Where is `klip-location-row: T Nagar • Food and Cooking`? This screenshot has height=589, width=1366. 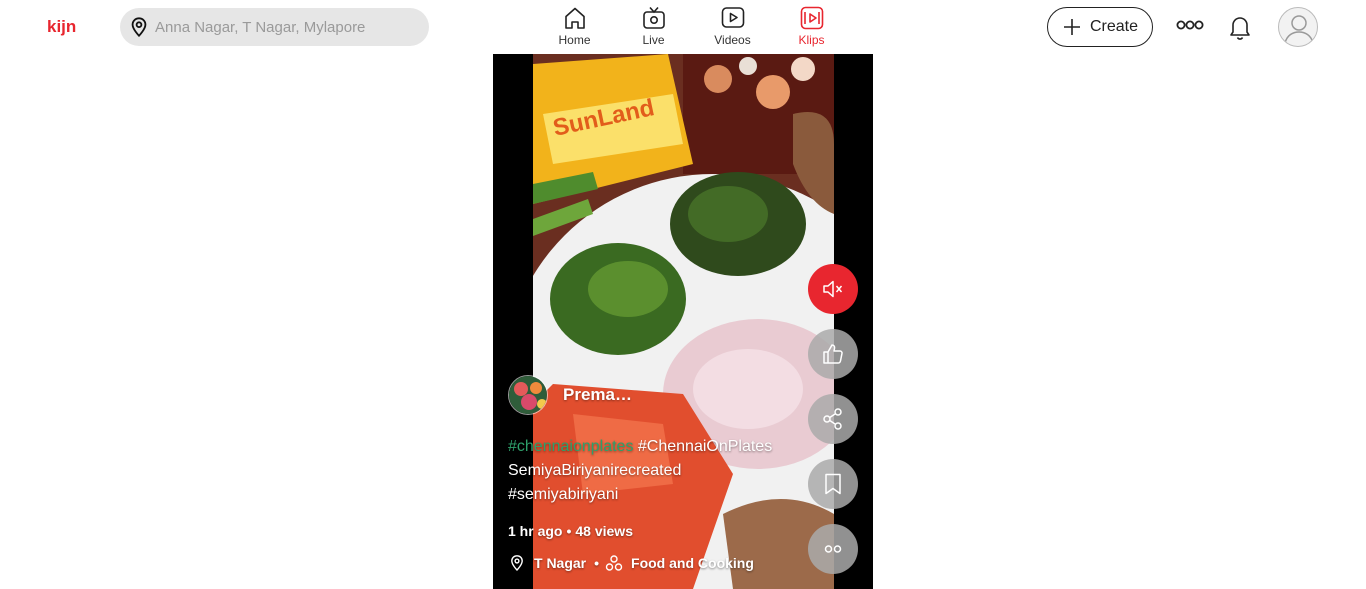
klip-location-row: T Nagar • Food and Cooking is located at coordinates (631, 563).